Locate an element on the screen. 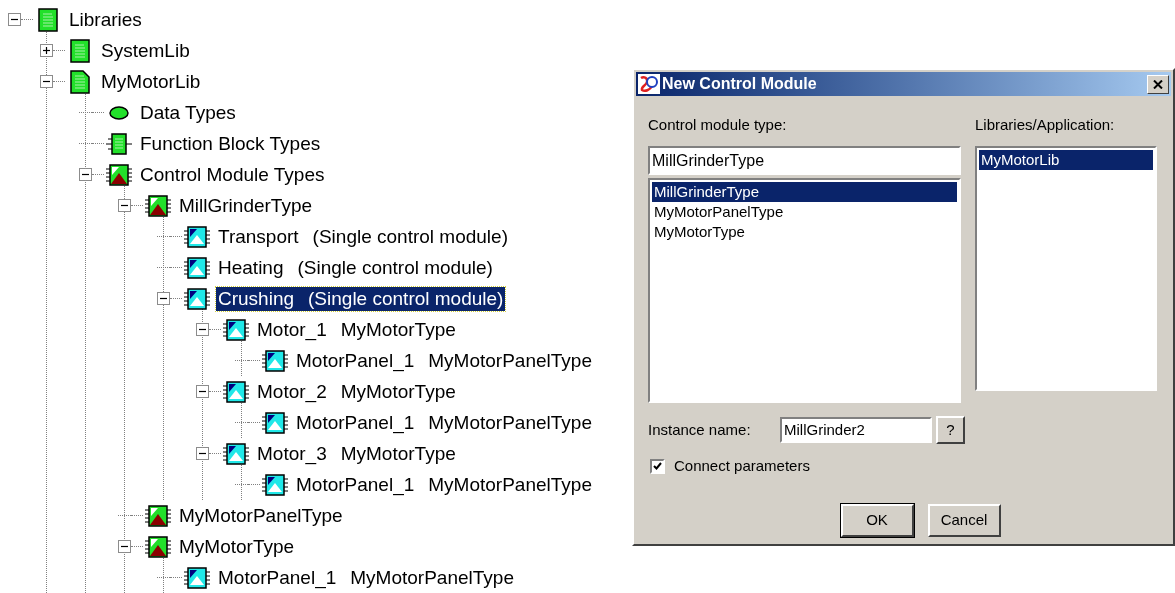  item-name: Heating is located at coordinates (251, 267).